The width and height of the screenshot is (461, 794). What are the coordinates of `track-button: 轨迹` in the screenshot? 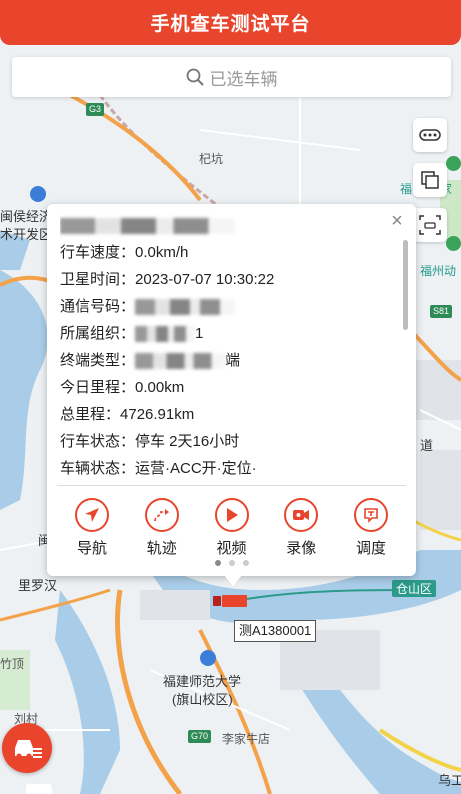 It's located at (162, 528).